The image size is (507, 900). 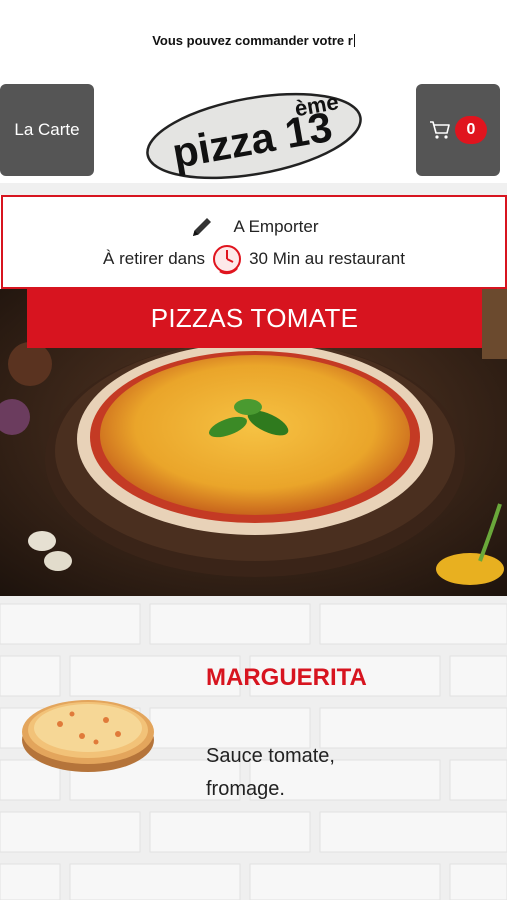 I want to click on marquee-banner: Vous pouvez commander votre r, so click(x=253, y=40).